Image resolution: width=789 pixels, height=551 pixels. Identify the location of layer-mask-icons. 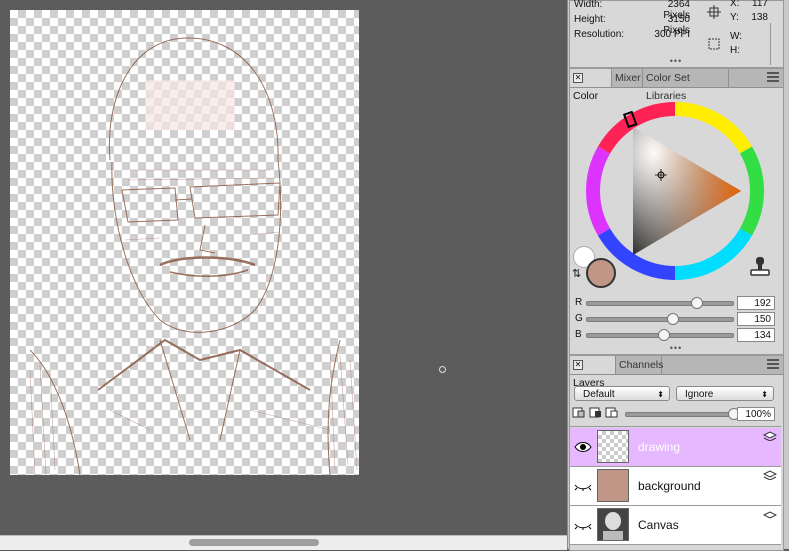
(597, 413).